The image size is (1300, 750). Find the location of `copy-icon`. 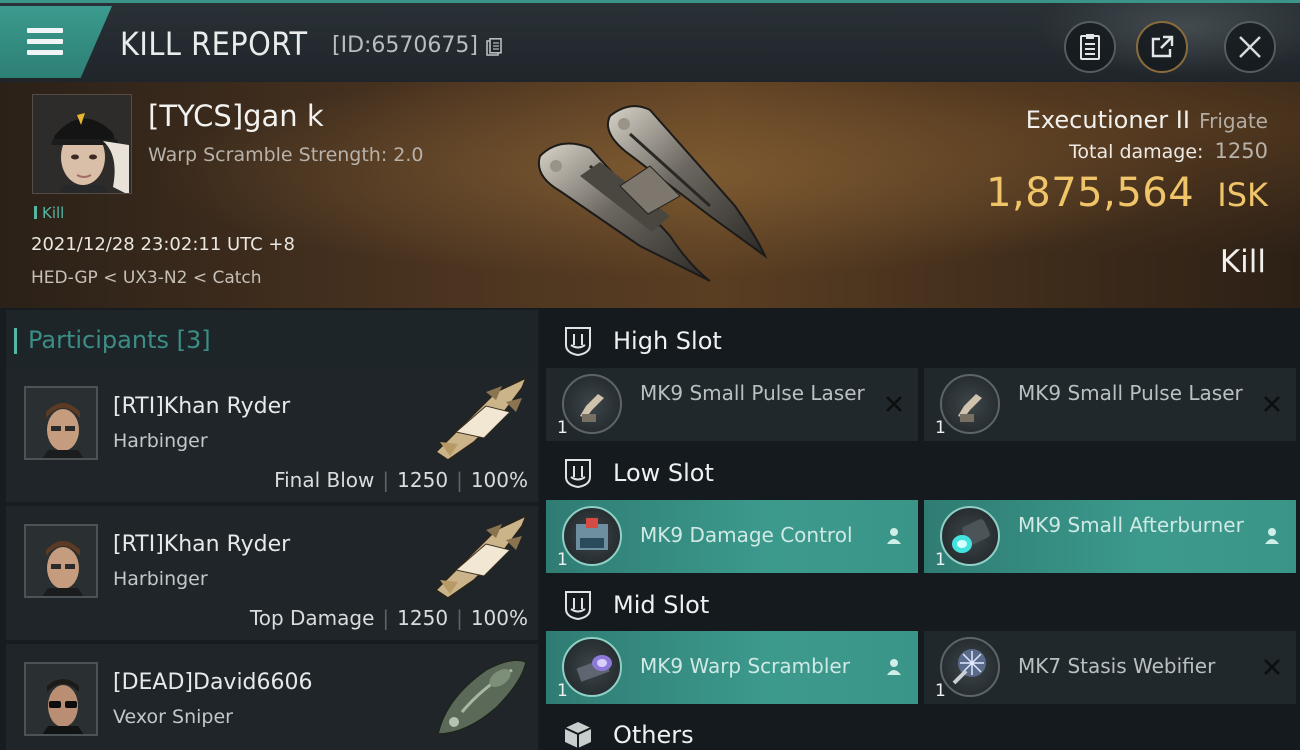

copy-icon is located at coordinates (494, 47).